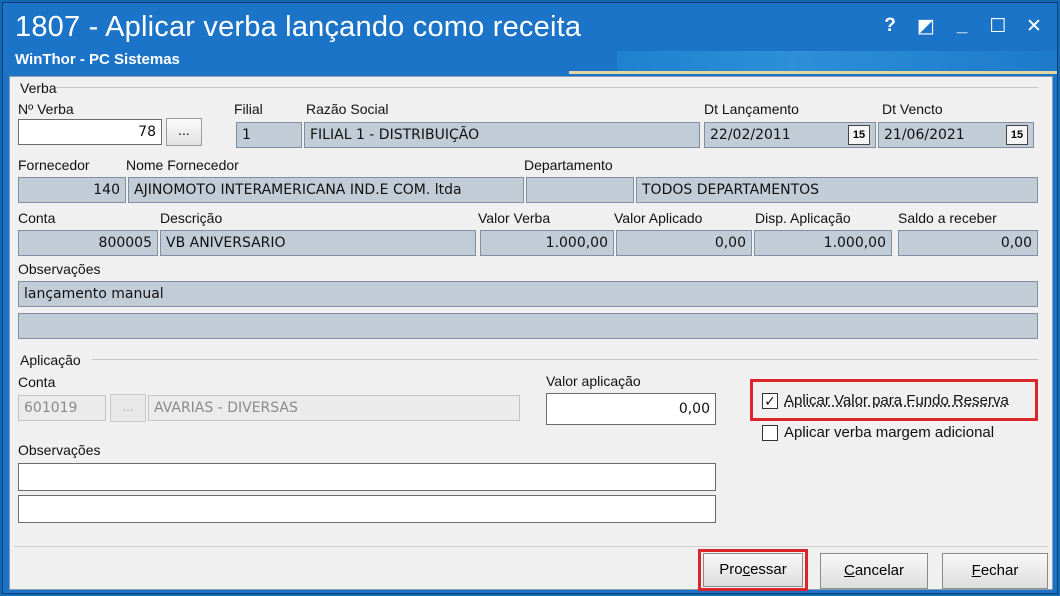 This screenshot has height=596, width=1060. Describe the element at coordinates (770, 400) in the screenshot. I see `fundo-reserva-check-icon: ✓` at that location.